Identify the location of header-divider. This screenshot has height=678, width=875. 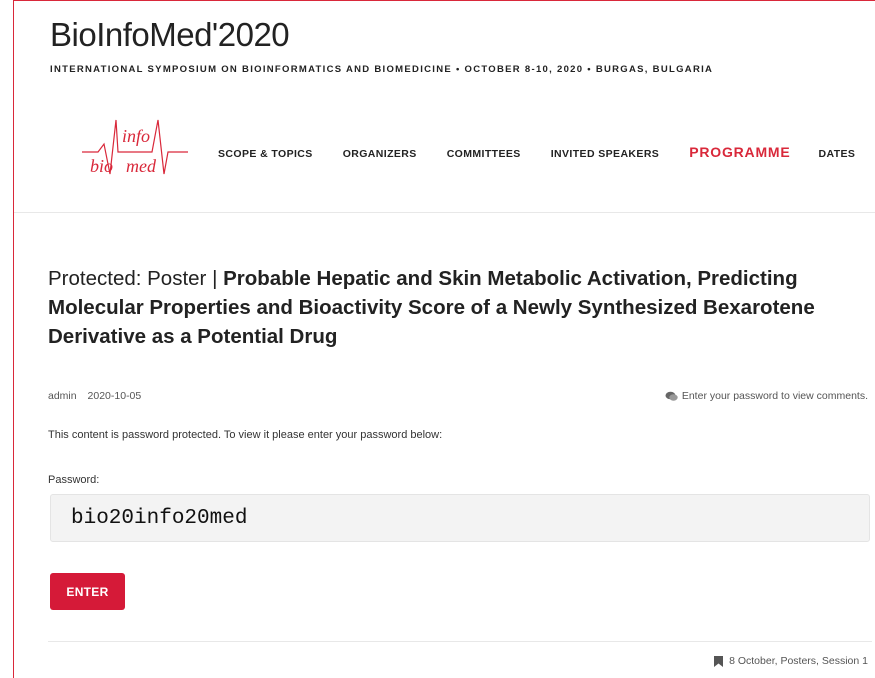
(444, 212).